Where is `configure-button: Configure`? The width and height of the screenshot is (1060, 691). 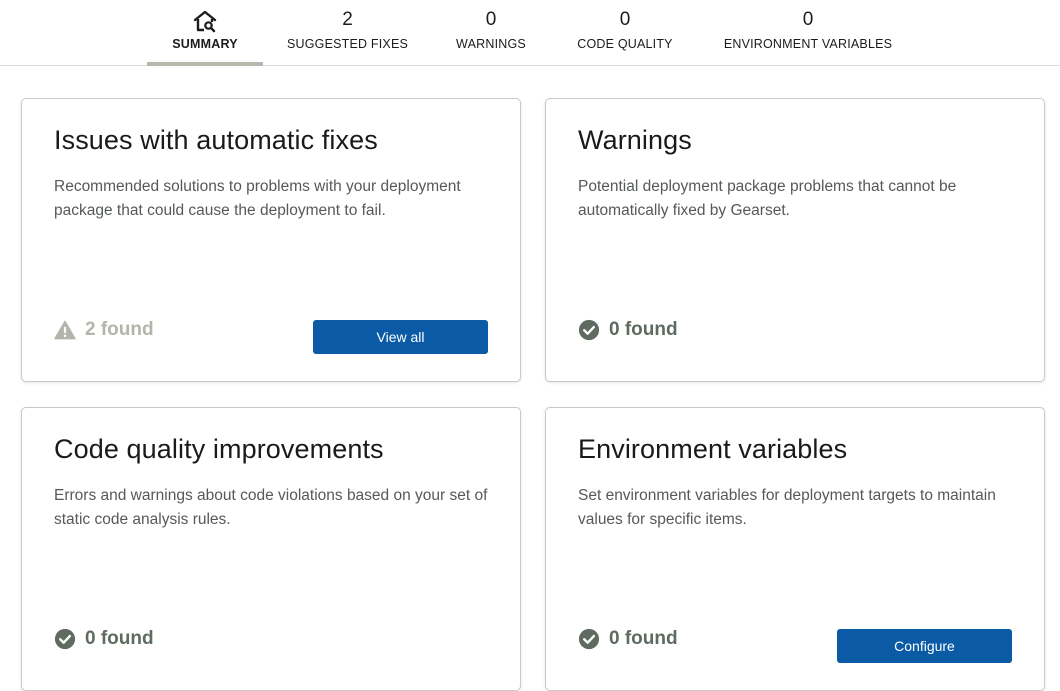 configure-button: Configure is located at coordinates (924, 646).